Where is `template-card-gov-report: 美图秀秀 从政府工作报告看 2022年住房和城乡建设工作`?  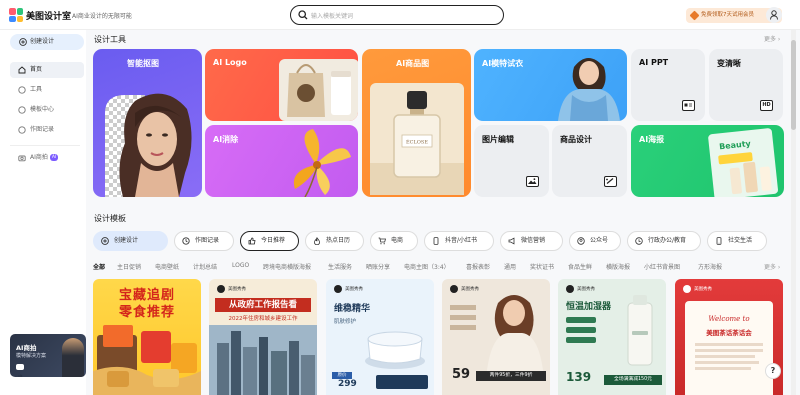
template-card-gov-report: 美图秀秀 从政府工作报告看 2022年住房和城乡建设工作 is located at coordinates (263, 337).